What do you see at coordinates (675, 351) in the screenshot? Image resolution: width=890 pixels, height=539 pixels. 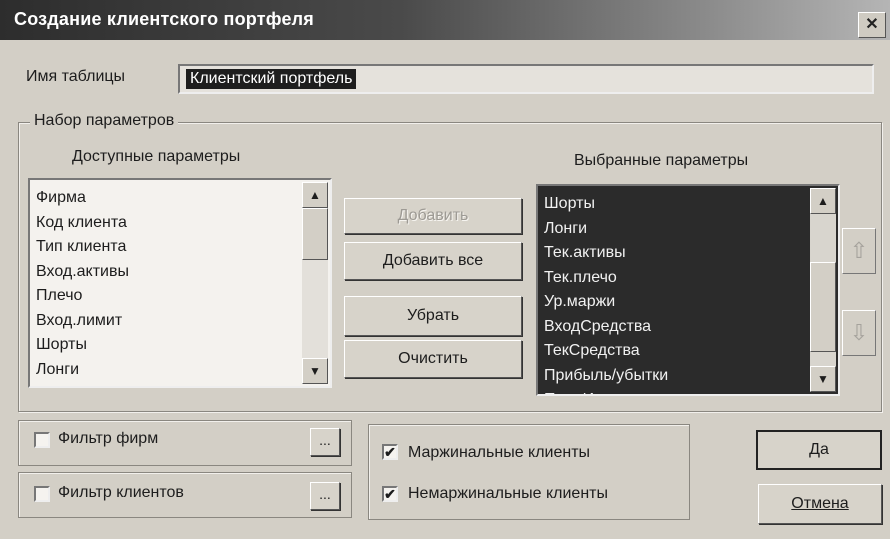 I see `list-item: ТекСредства` at bounding box center [675, 351].